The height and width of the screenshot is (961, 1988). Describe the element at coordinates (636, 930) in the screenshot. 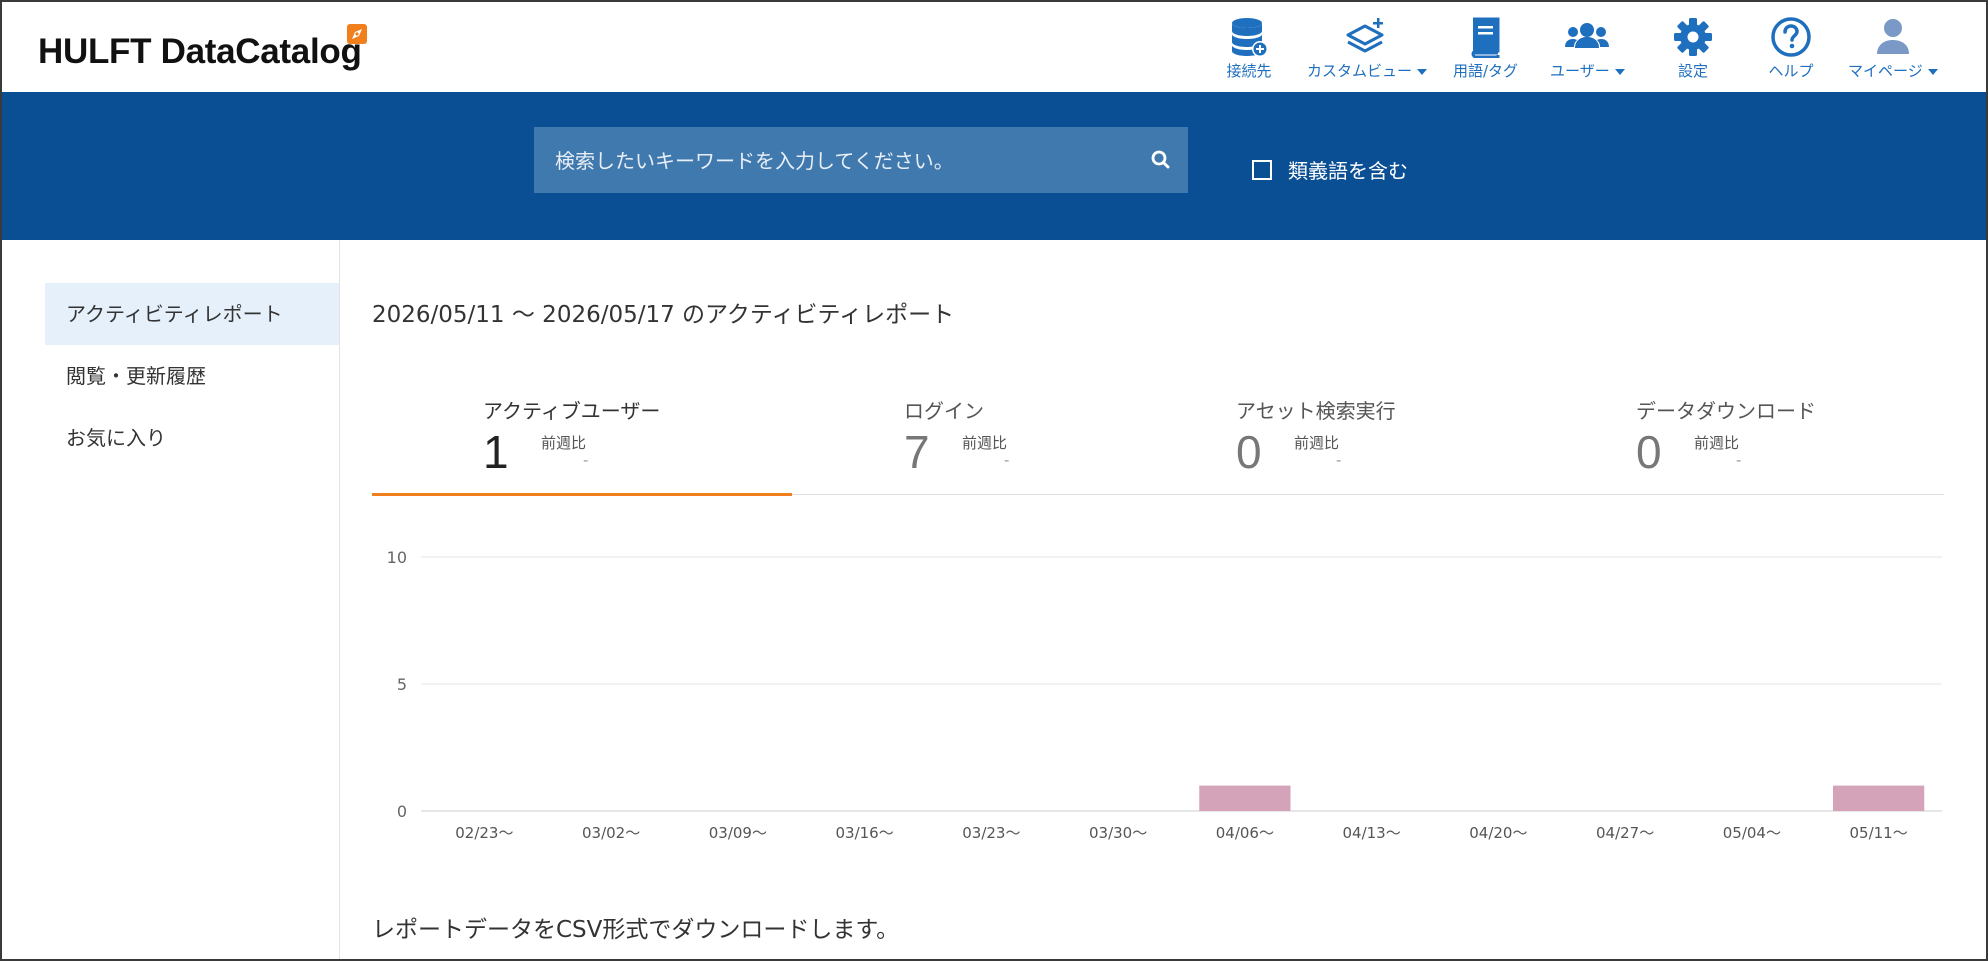

I see `csv-download-text: レポートデータをCSV形式でダウンロードします。` at that location.